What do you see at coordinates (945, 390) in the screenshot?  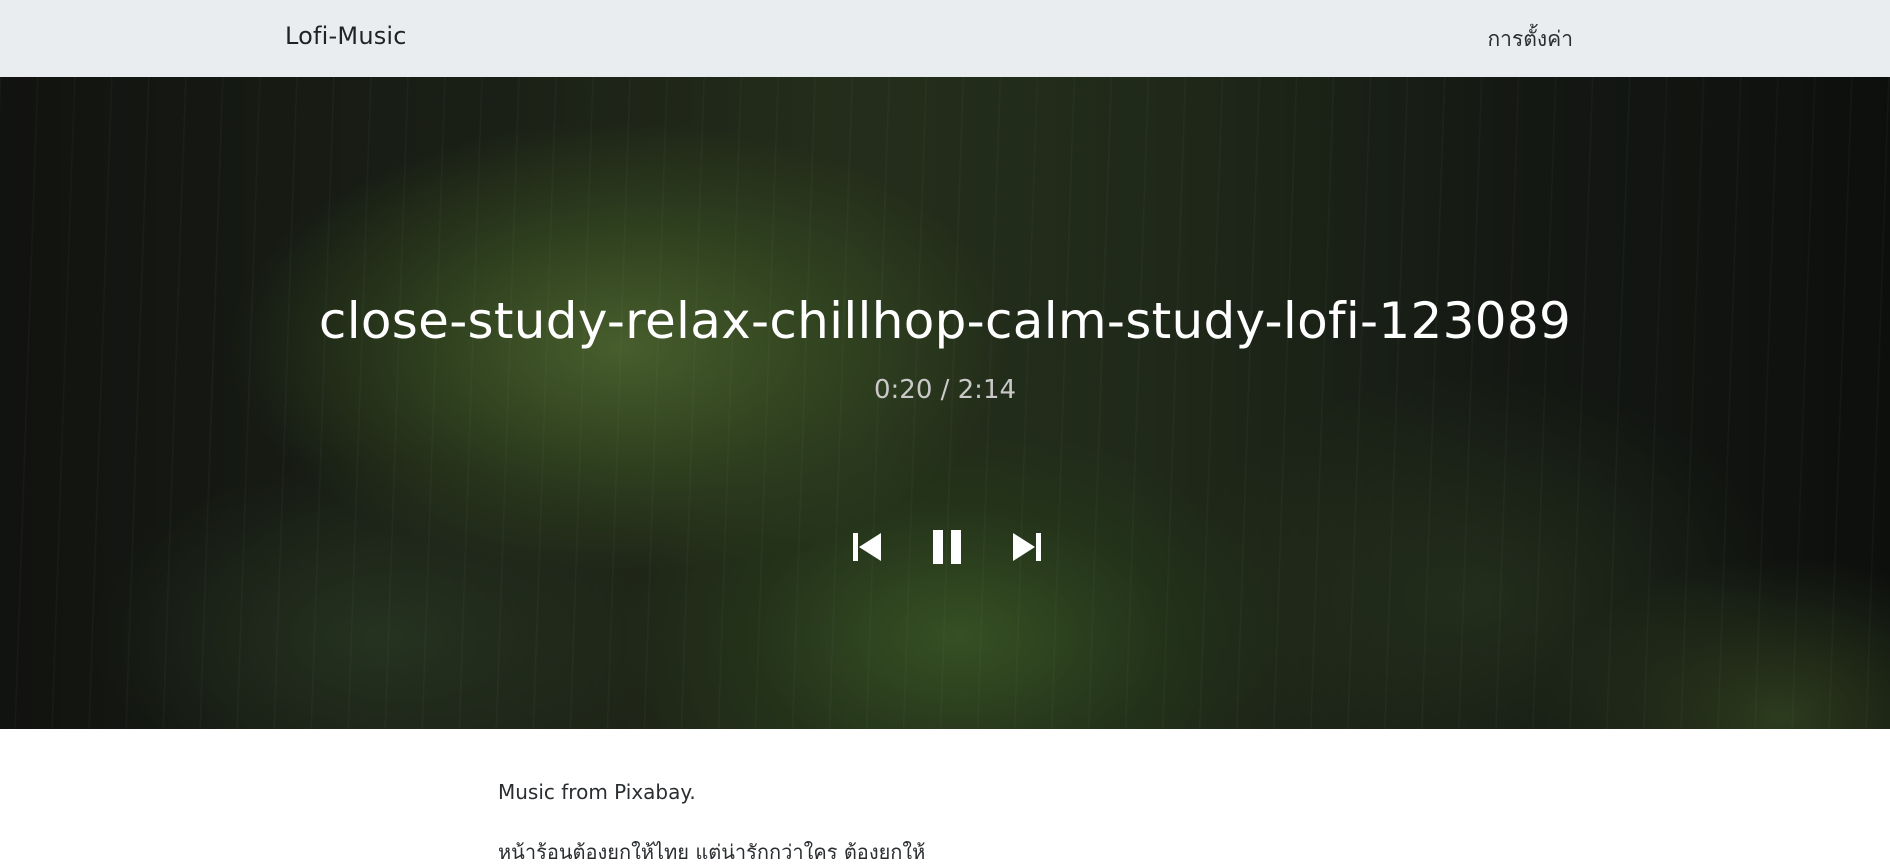 I see `time-display: 0:20 / 2:14` at bounding box center [945, 390].